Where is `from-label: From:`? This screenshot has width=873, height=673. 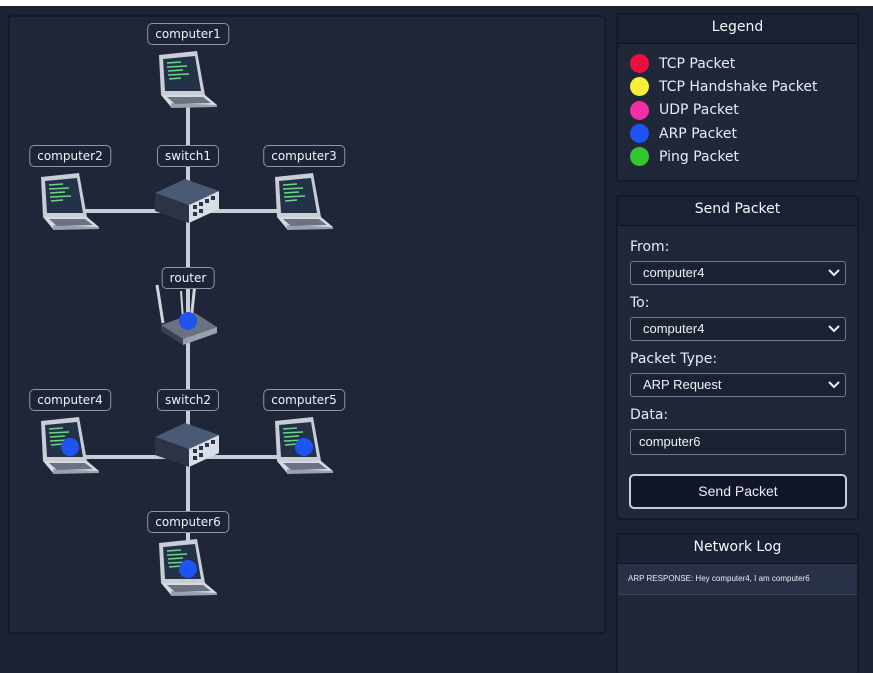
from-label: From: is located at coordinates (650, 247).